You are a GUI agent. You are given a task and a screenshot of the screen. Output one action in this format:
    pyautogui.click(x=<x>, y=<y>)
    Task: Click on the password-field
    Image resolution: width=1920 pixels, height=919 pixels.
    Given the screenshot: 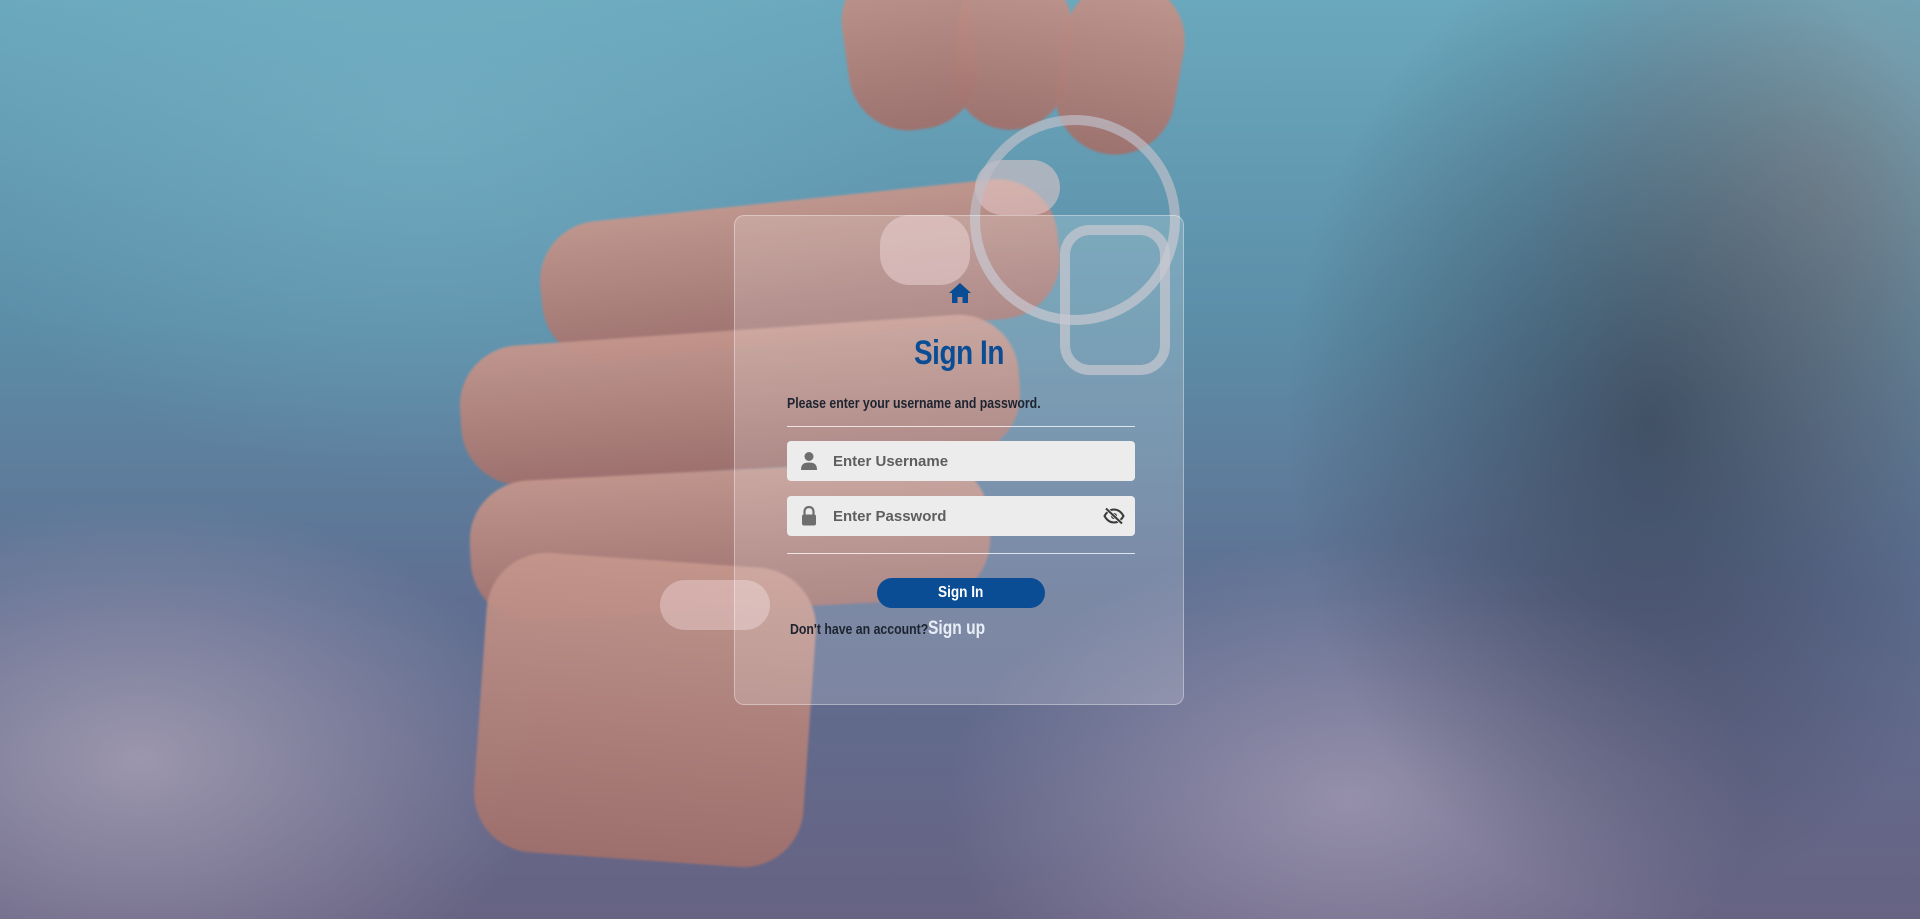 What is the action you would take?
    pyautogui.click(x=961, y=516)
    